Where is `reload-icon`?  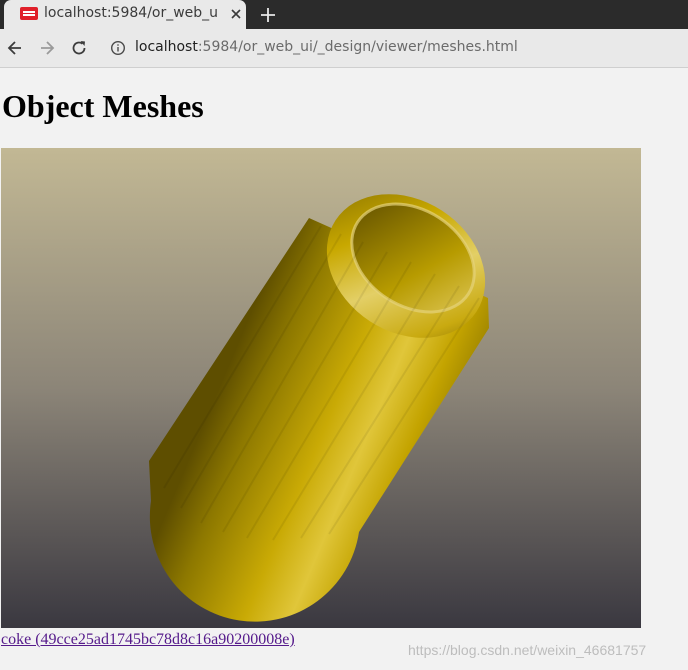
reload-icon is located at coordinates (79, 48).